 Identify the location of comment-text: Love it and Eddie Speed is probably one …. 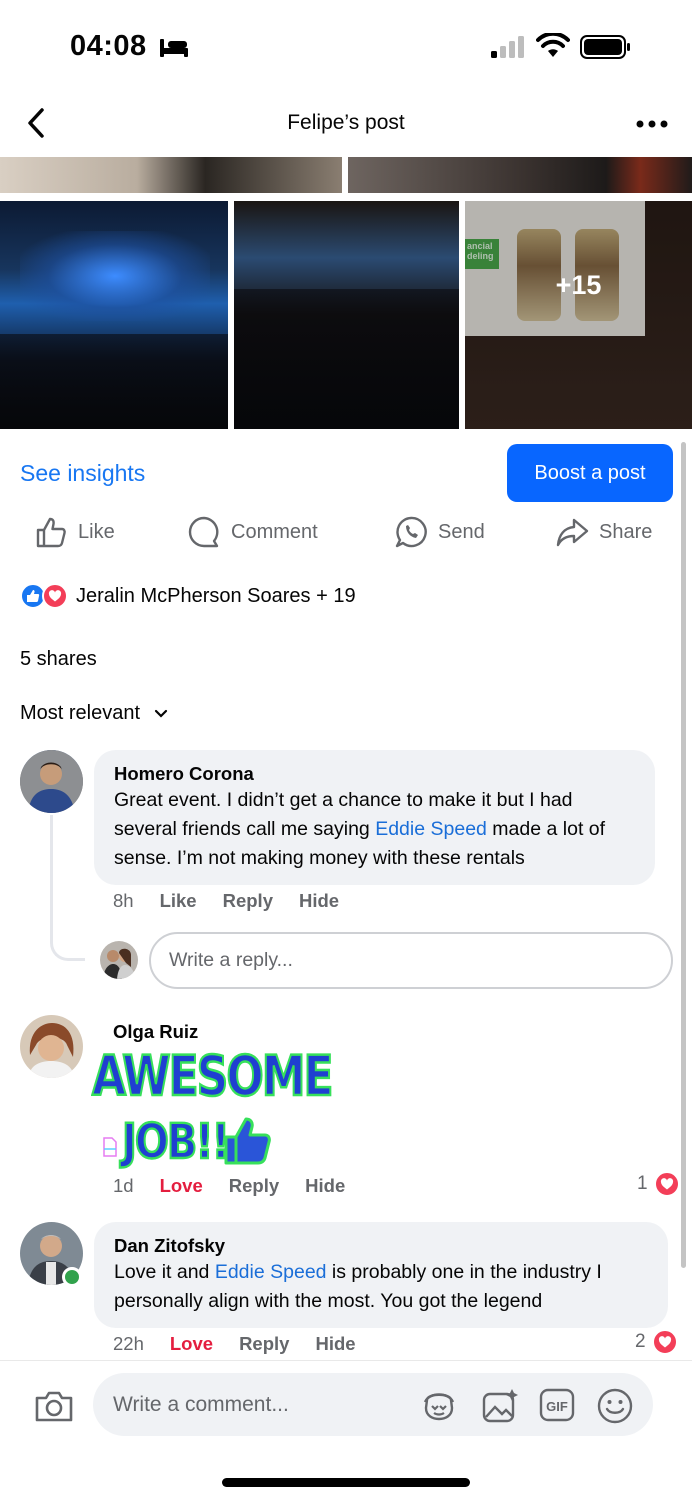
(381, 1287).